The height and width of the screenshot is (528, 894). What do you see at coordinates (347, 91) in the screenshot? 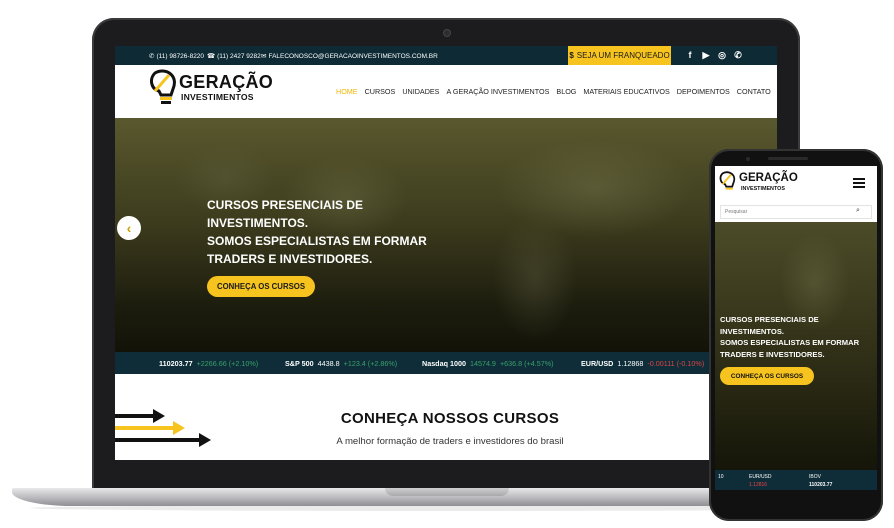
I see `nav-home: HOME` at bounding box center [347, 91].